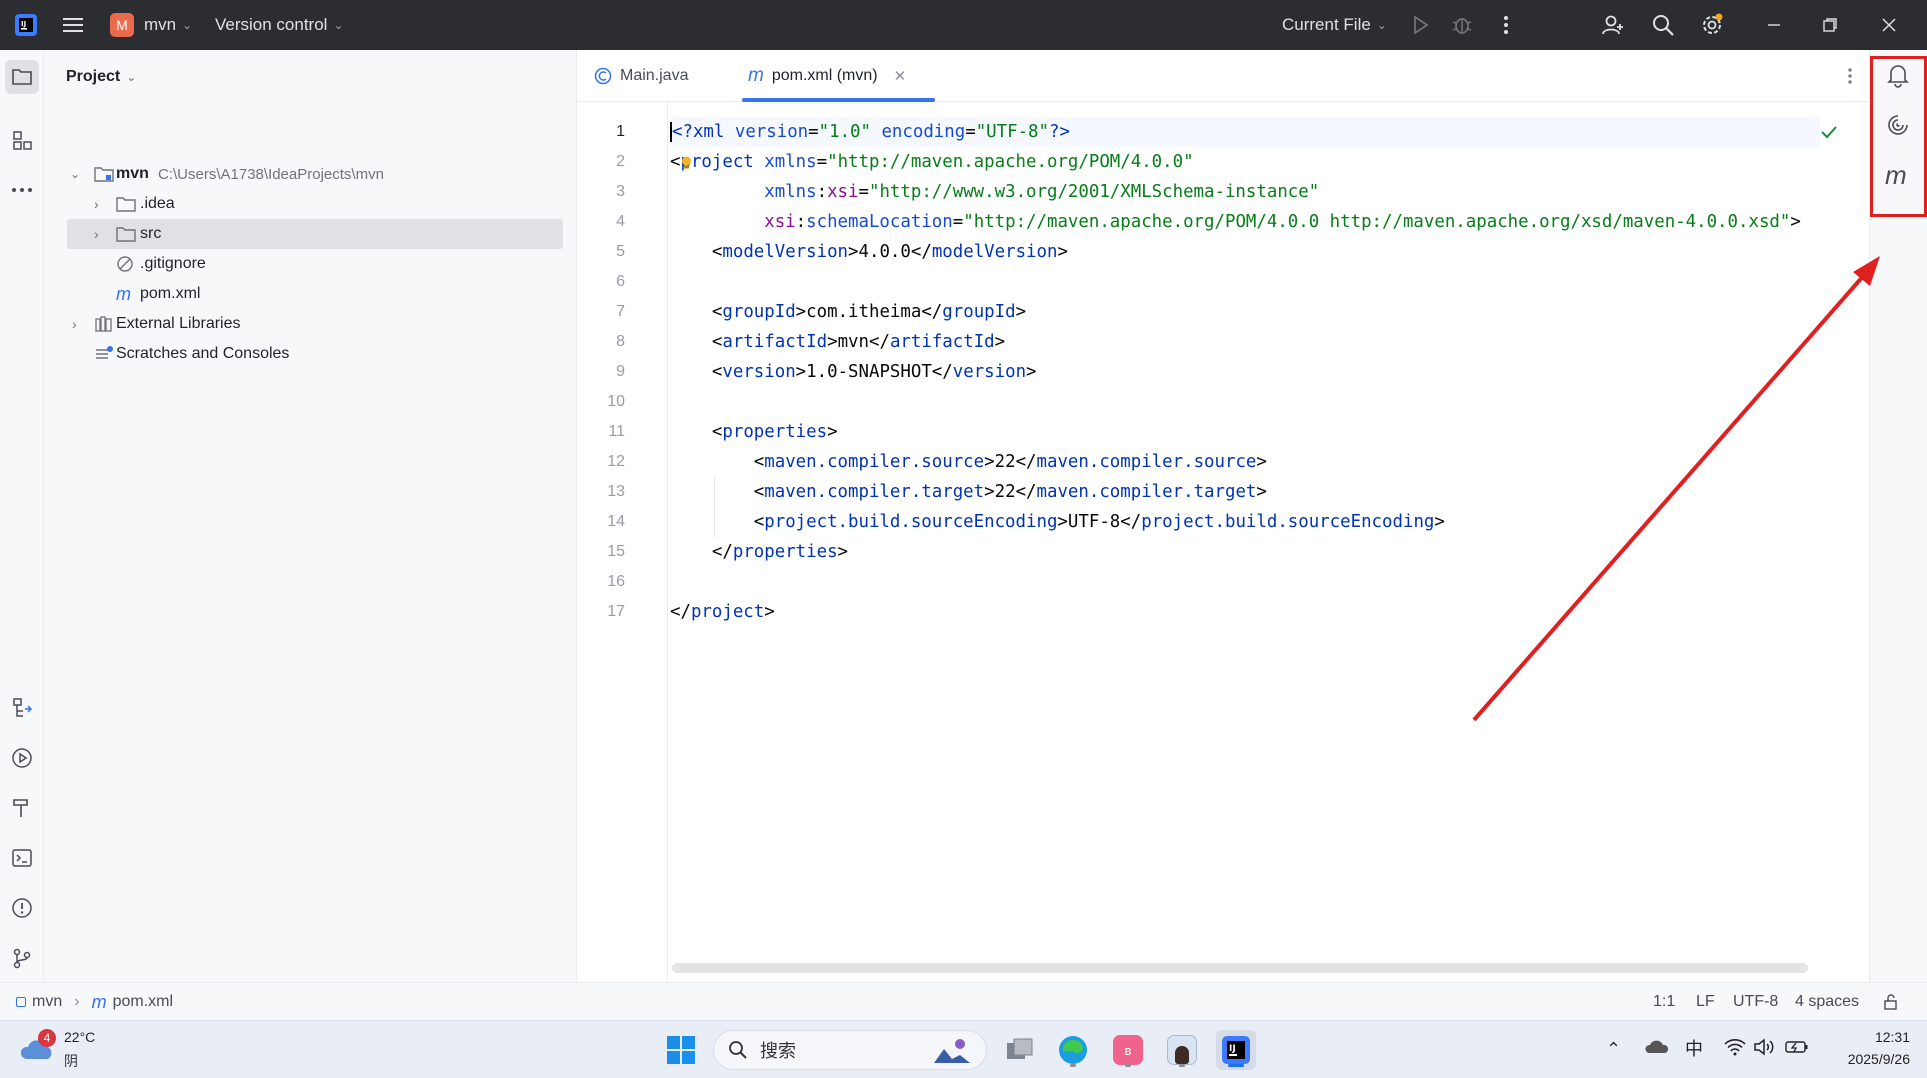 The width and height of the screenshot is (1927, 1078). I want to click on edge-taskbar-button, so click(1073, 1050).